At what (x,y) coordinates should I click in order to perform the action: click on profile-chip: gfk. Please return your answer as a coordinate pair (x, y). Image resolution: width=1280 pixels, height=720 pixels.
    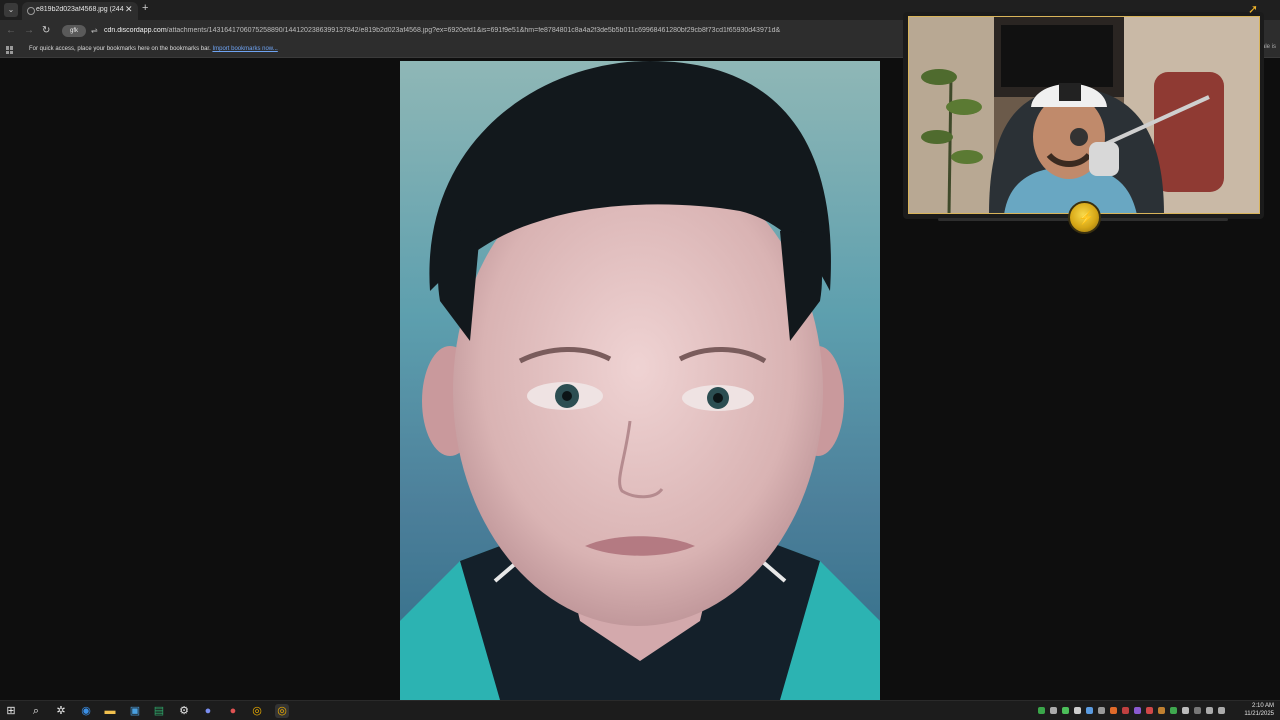
    Looking at the image, I should click on (74, 31).